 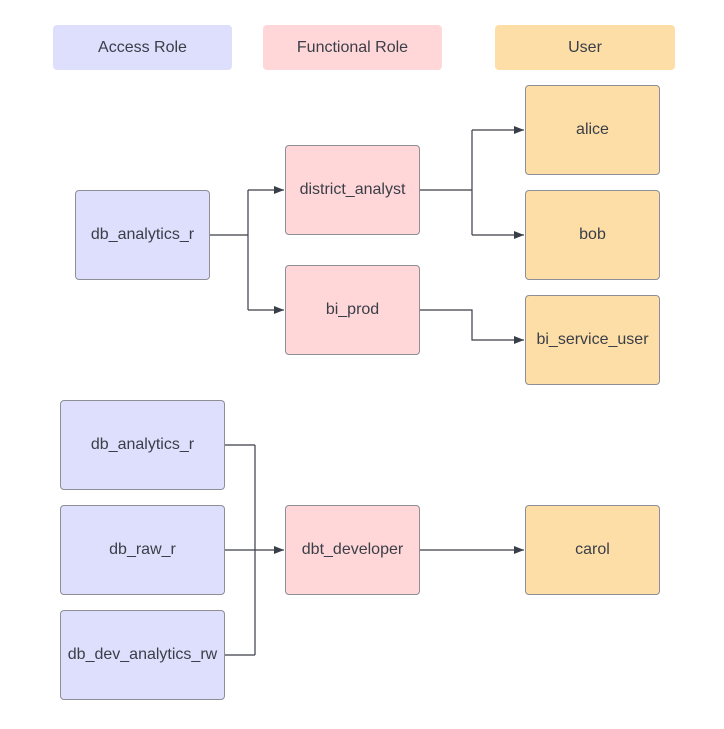 What do you see at coordinates (229, 250) in the screenshot?
I see `edge-db-analytics-r-trunk` at bounding box center [229, 250].